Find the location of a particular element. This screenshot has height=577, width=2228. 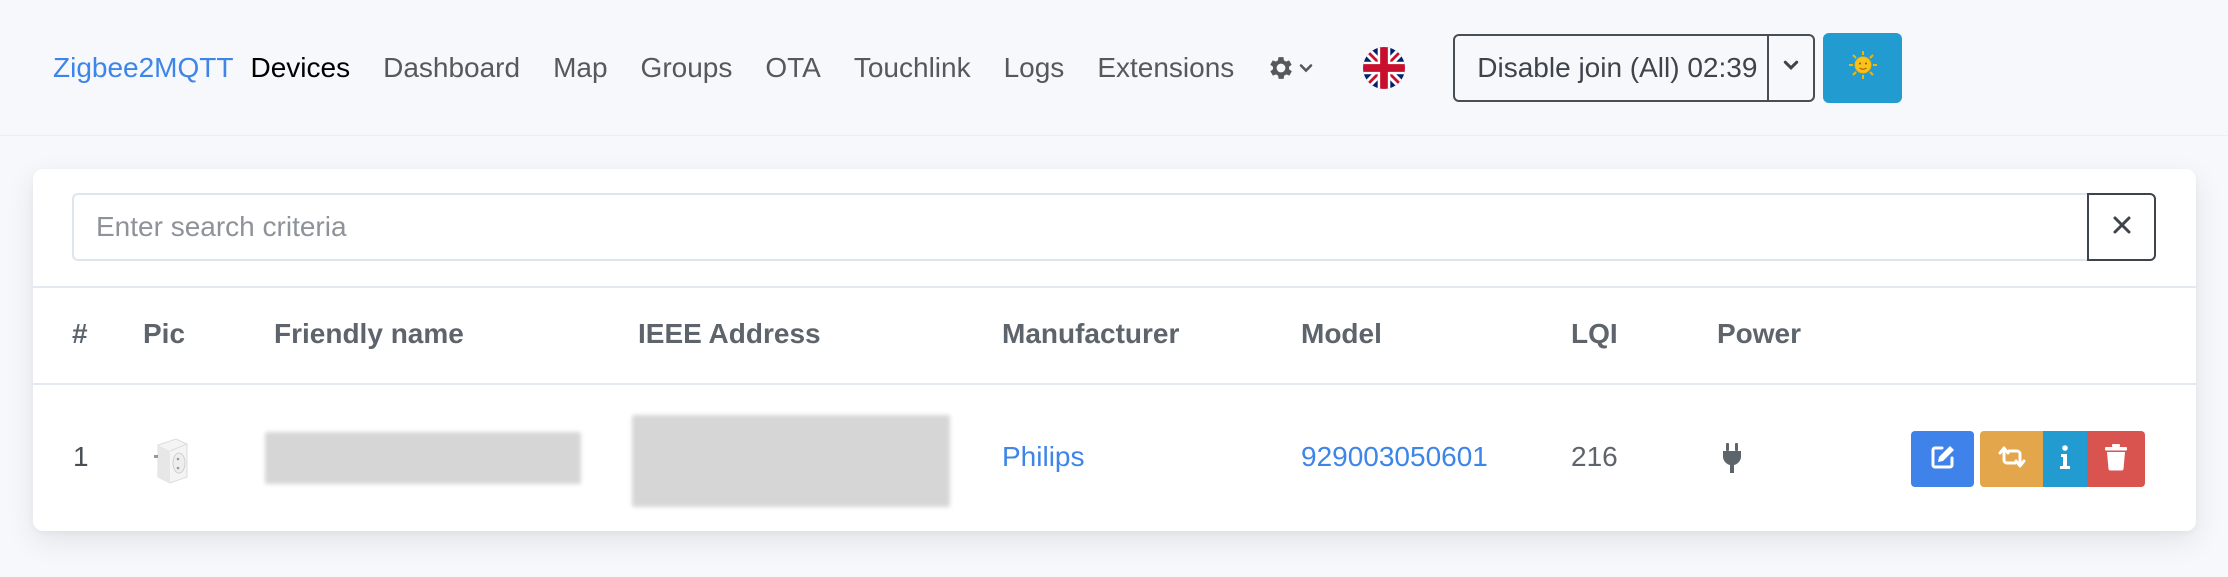

rename-icon is located at coordinates (2012, 459).